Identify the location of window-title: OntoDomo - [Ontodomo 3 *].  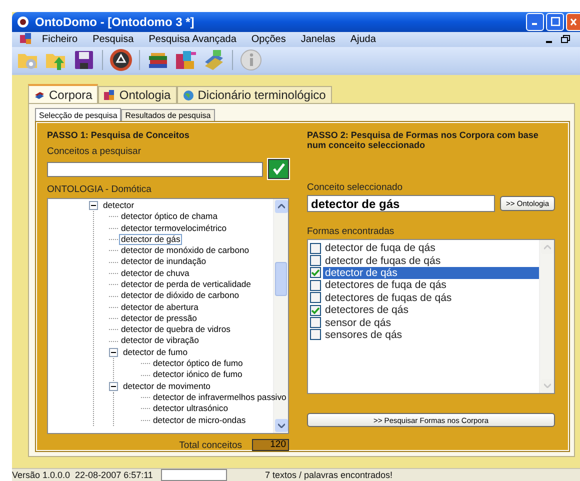
(114, 21).